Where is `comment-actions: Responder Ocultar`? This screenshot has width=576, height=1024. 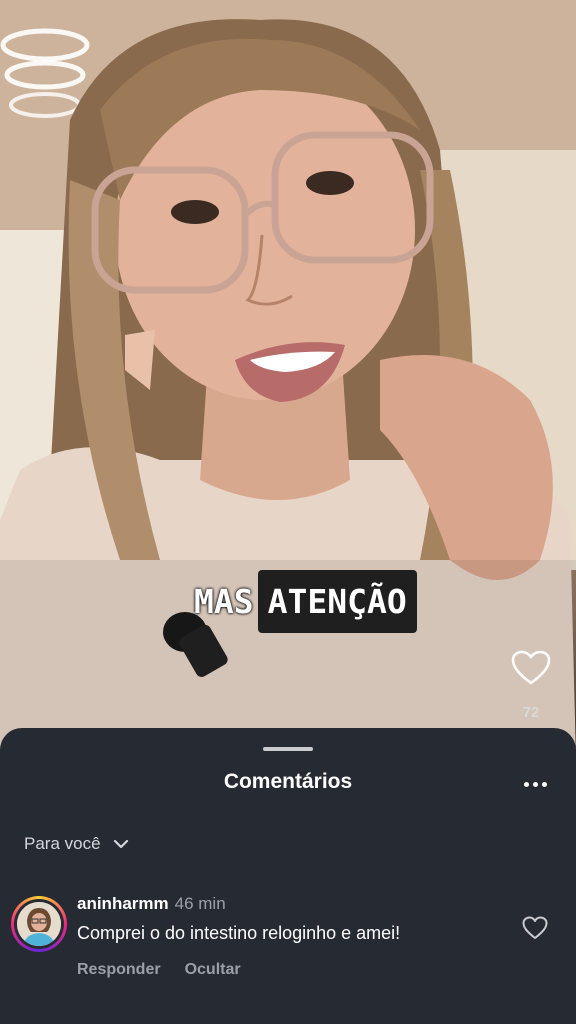
comment-actions: Responder Ocultar is located at coordinates (159, 970).